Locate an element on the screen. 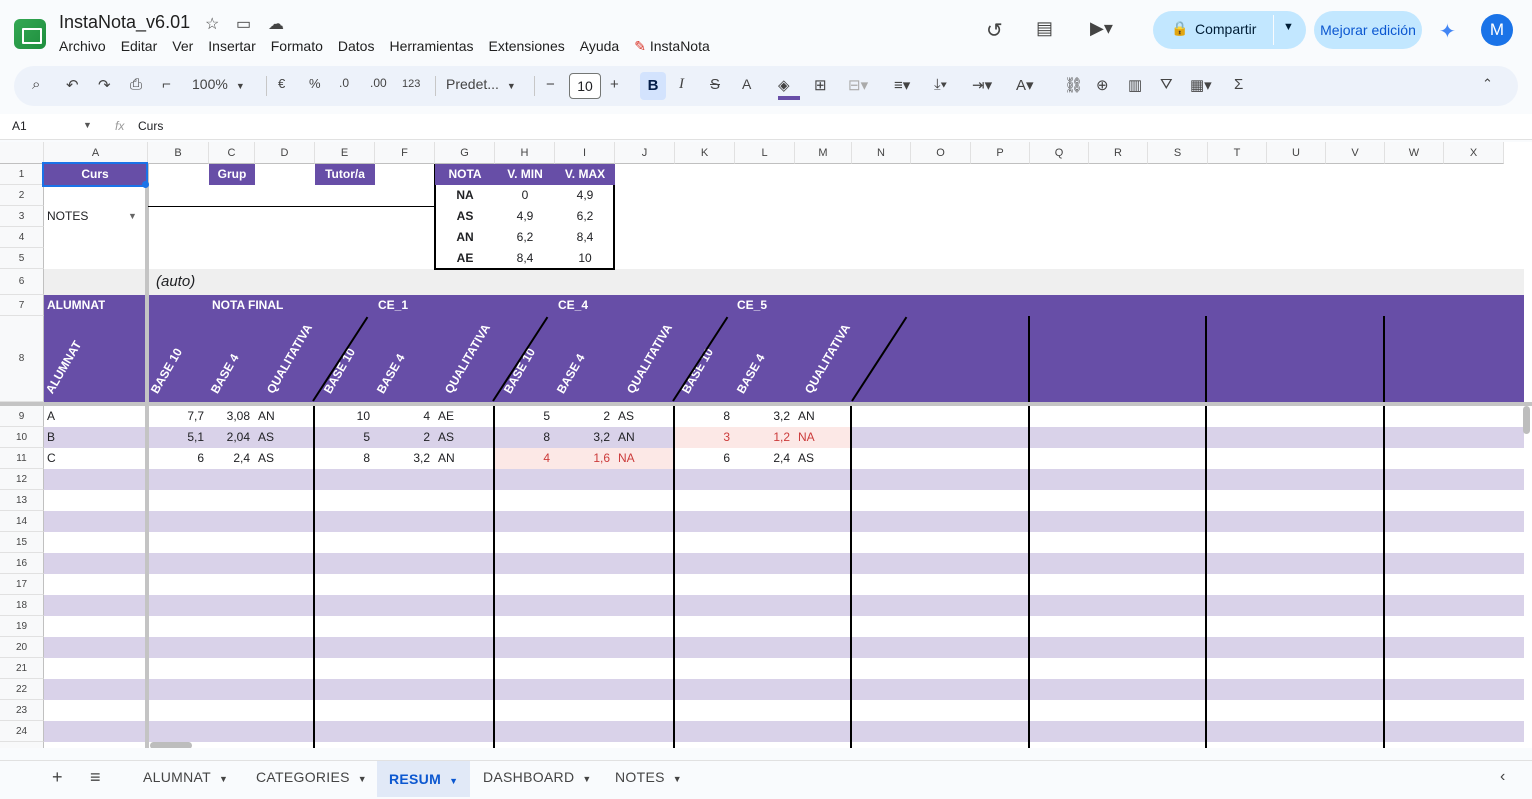 This screenshot has height=799, width=1532. search-icon: ⌕ is located at coordinates (36, 84).